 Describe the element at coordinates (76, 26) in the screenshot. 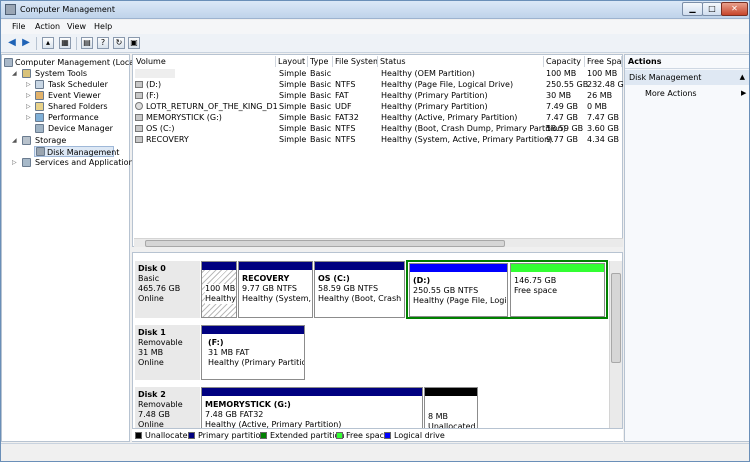

I see `menu-view: View` at that location.